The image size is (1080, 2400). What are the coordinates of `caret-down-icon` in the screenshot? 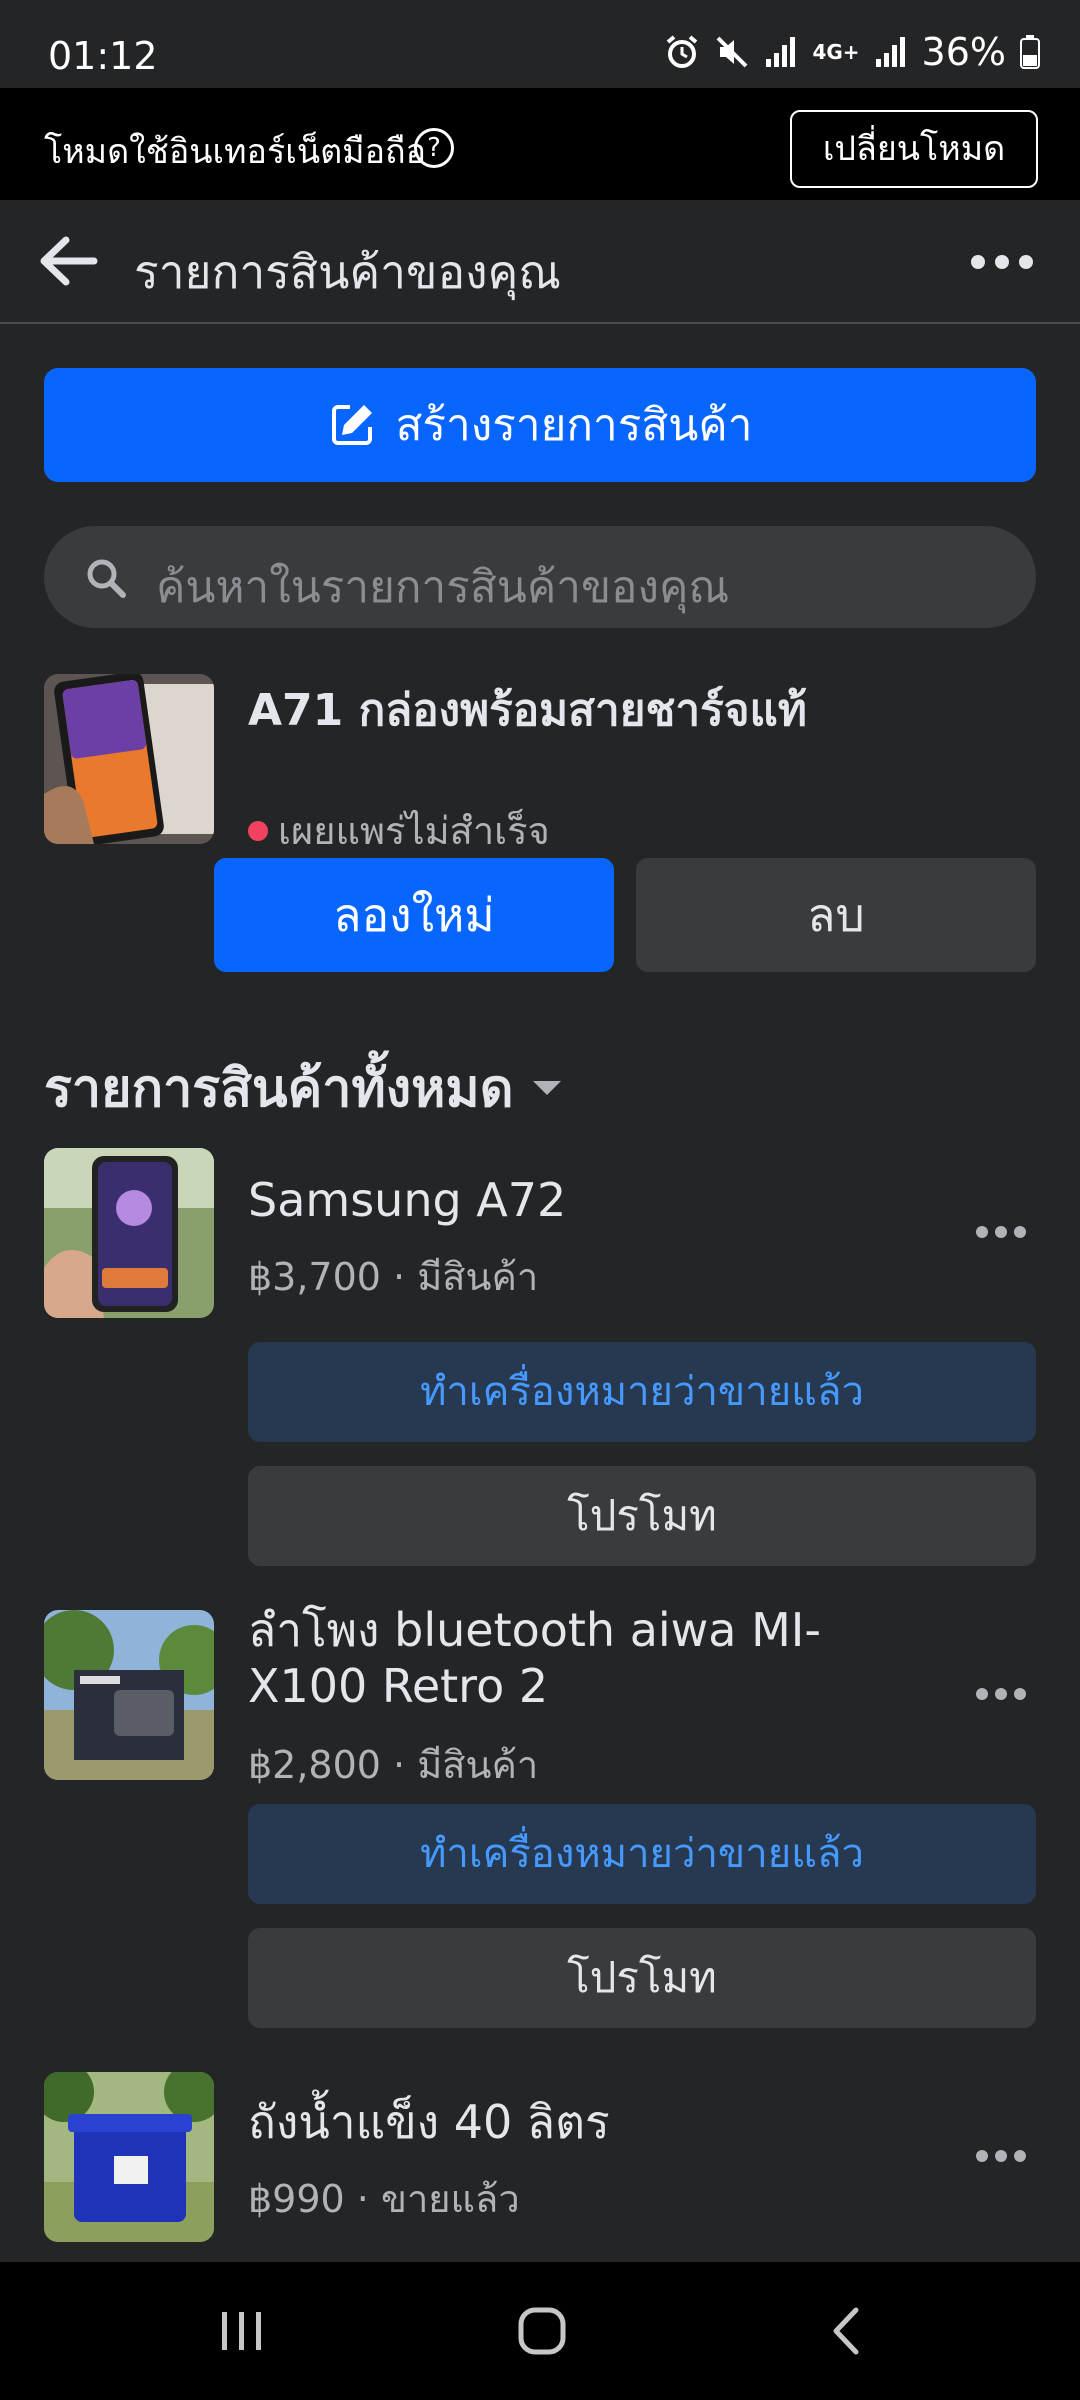 It's located at (547, 1087).